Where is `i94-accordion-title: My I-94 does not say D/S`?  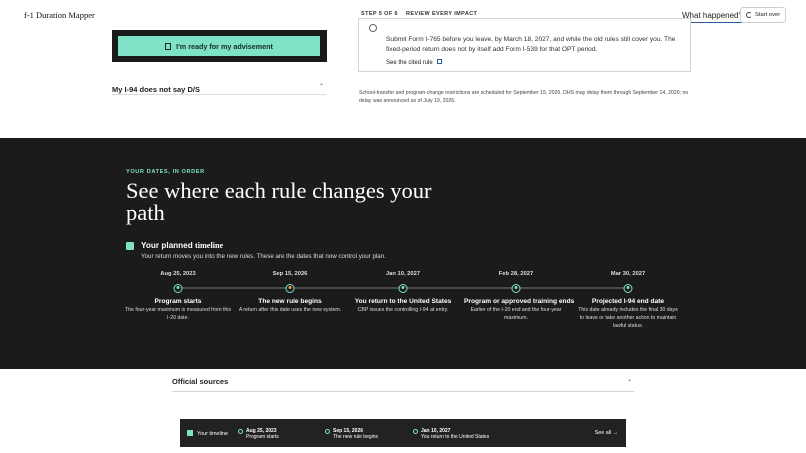 i94-accordion-title: My I-94 does not say D/S is located at coordinates (156, 89).